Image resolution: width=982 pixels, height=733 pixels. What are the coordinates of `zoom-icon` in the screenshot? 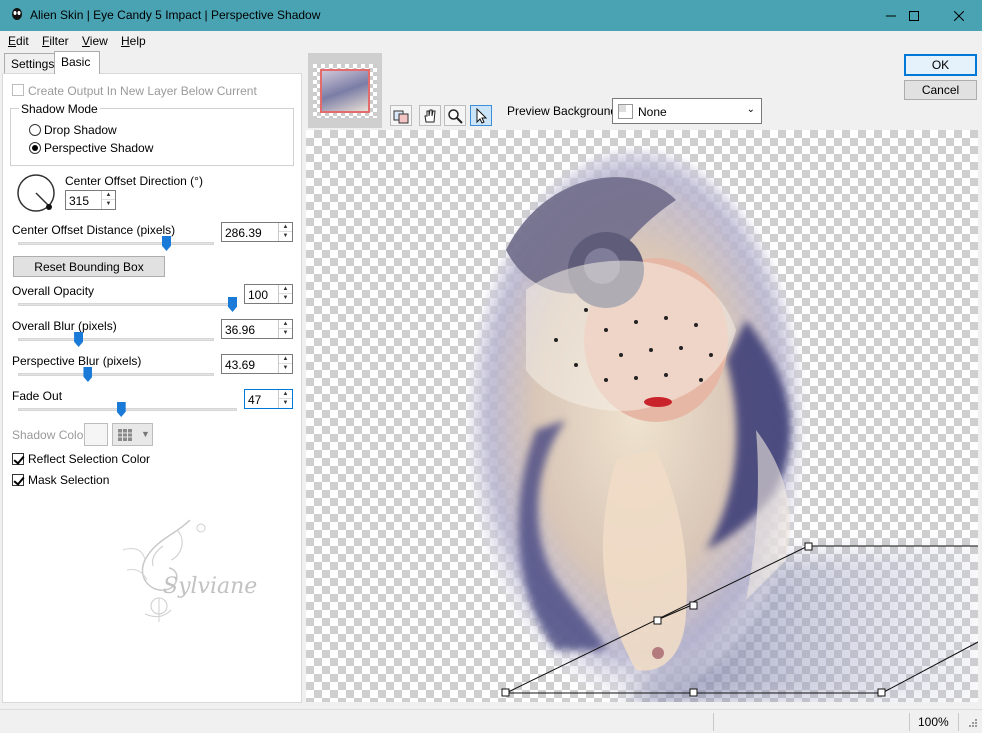 It's located at (455, 116).